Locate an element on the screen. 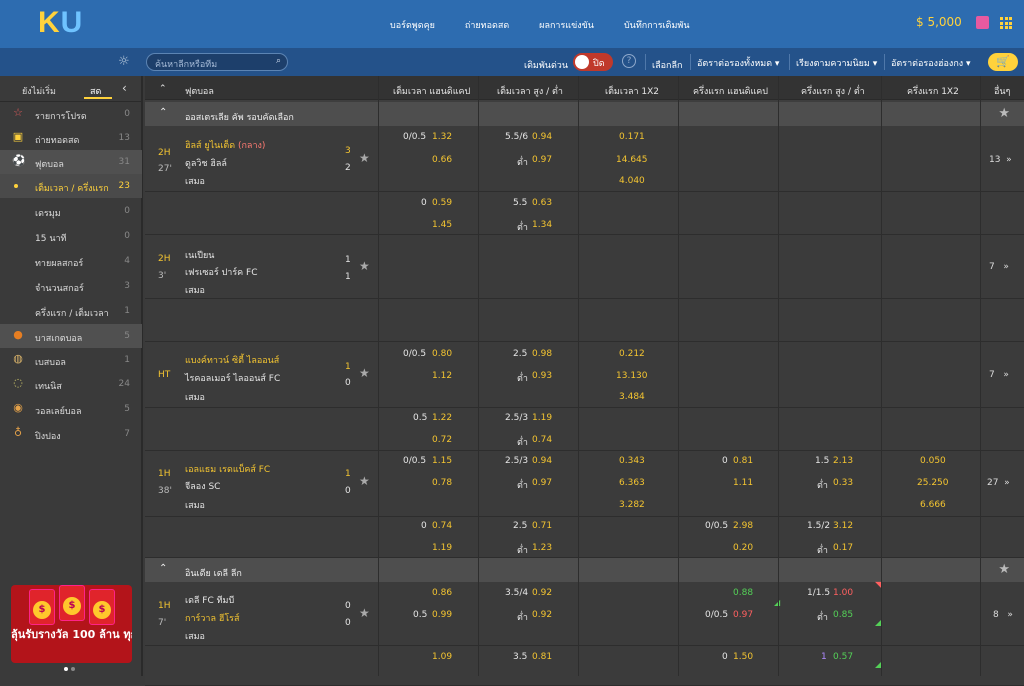 This screenshot has height=686, width=1024. more-markets-button: 13 » is located at coordinates (1000, 160).